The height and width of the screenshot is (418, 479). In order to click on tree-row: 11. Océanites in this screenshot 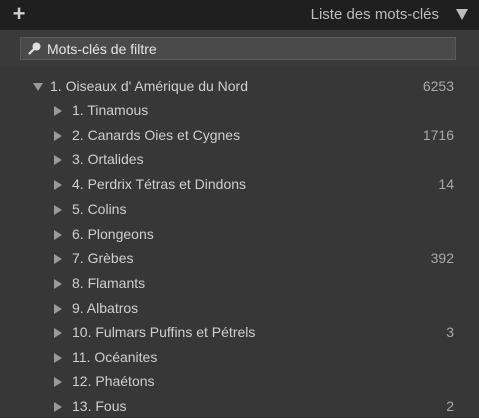, I will do `click(239, 357)`.